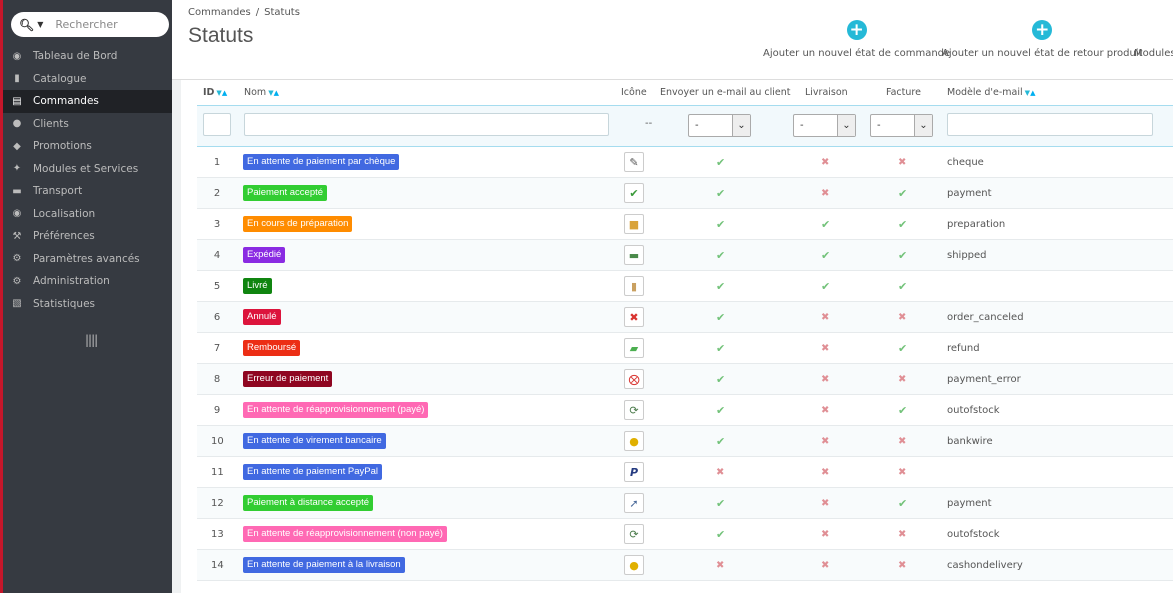  Describe the element at coordinates (1050, 124) in the screenshot. I see `filter-template-input` at that location.